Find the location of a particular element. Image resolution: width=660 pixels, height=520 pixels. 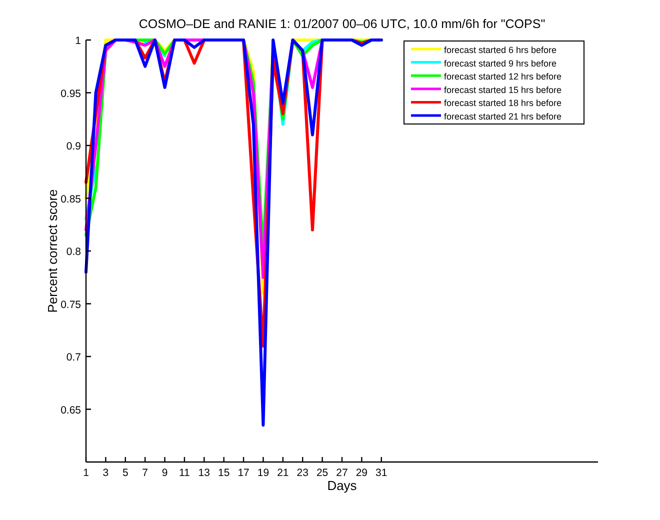

x-tick-label: 9 is located at coordinates (165, 473).